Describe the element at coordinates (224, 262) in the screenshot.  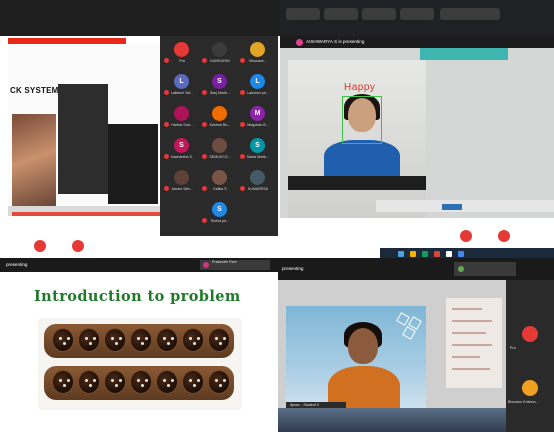
I see `presenter-name: Prakavath Ram` at that location.